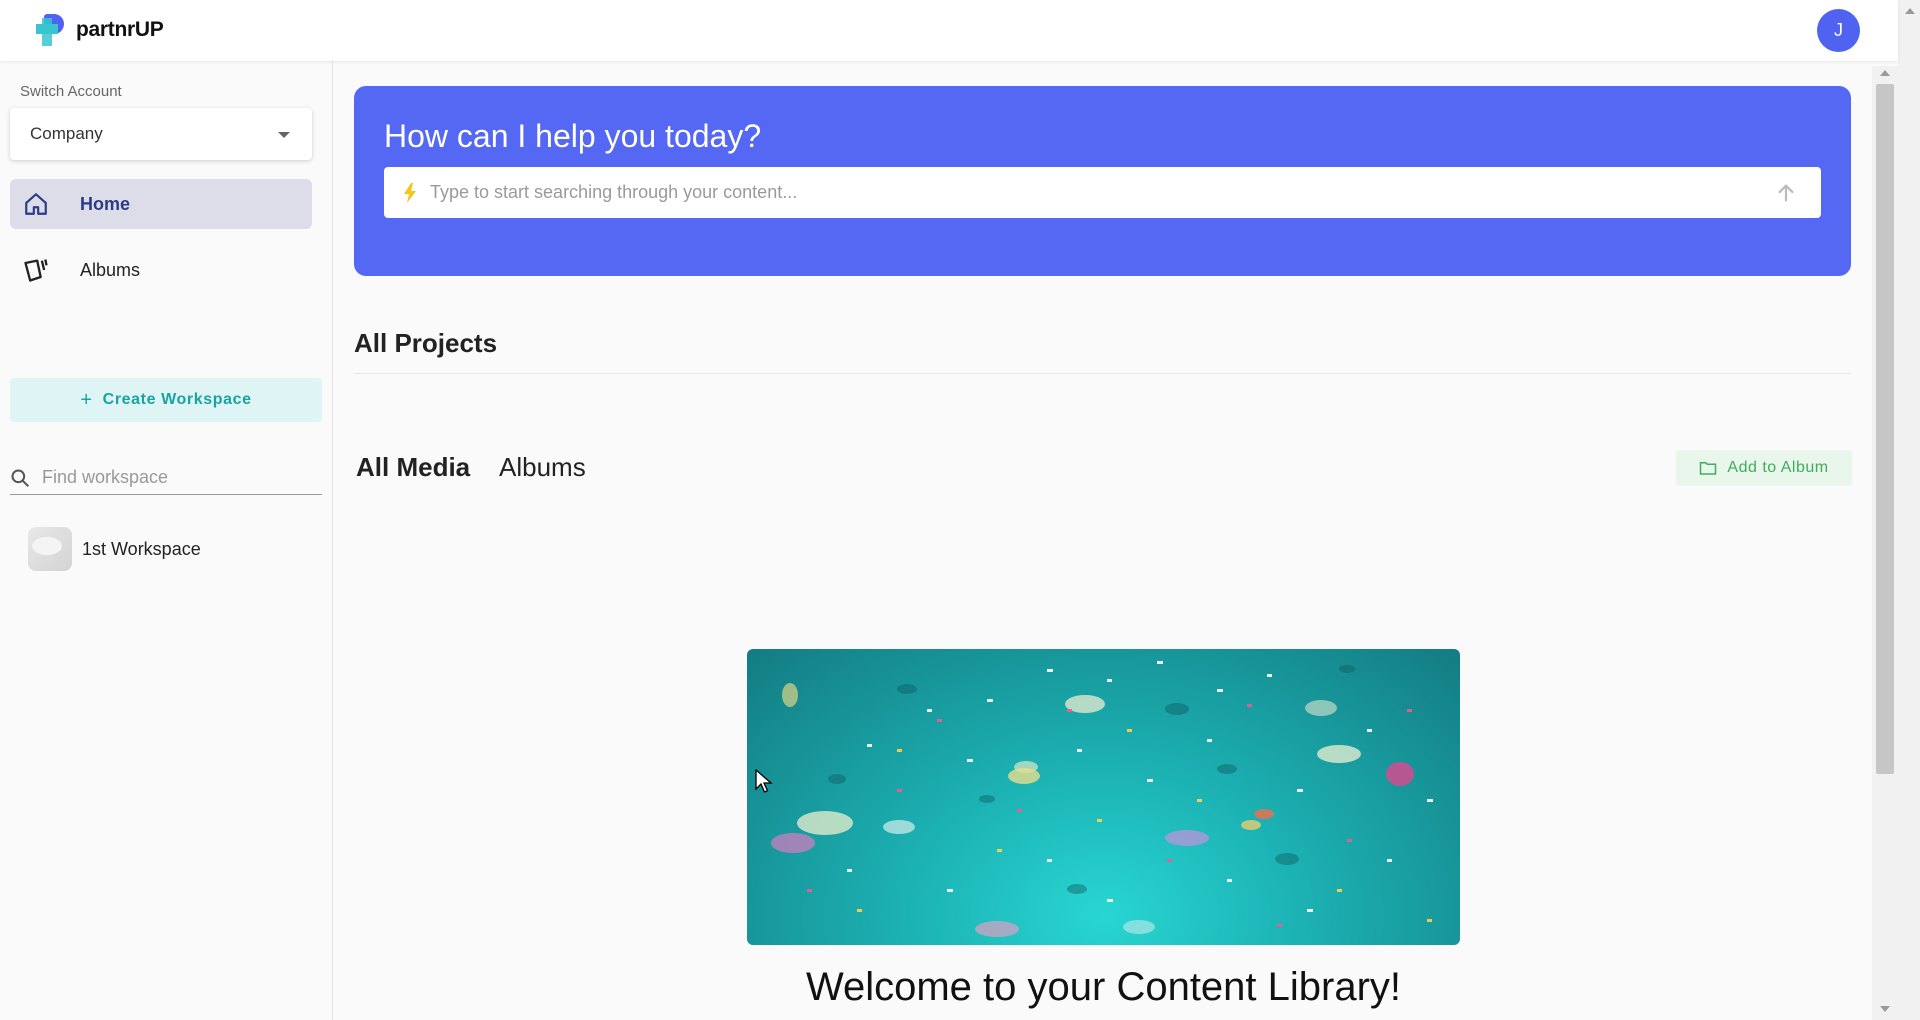  What do you see at coordinates (1909, 510) in the screenshot?
I see `window-scrollbar` at bounding box center [1909, 510].